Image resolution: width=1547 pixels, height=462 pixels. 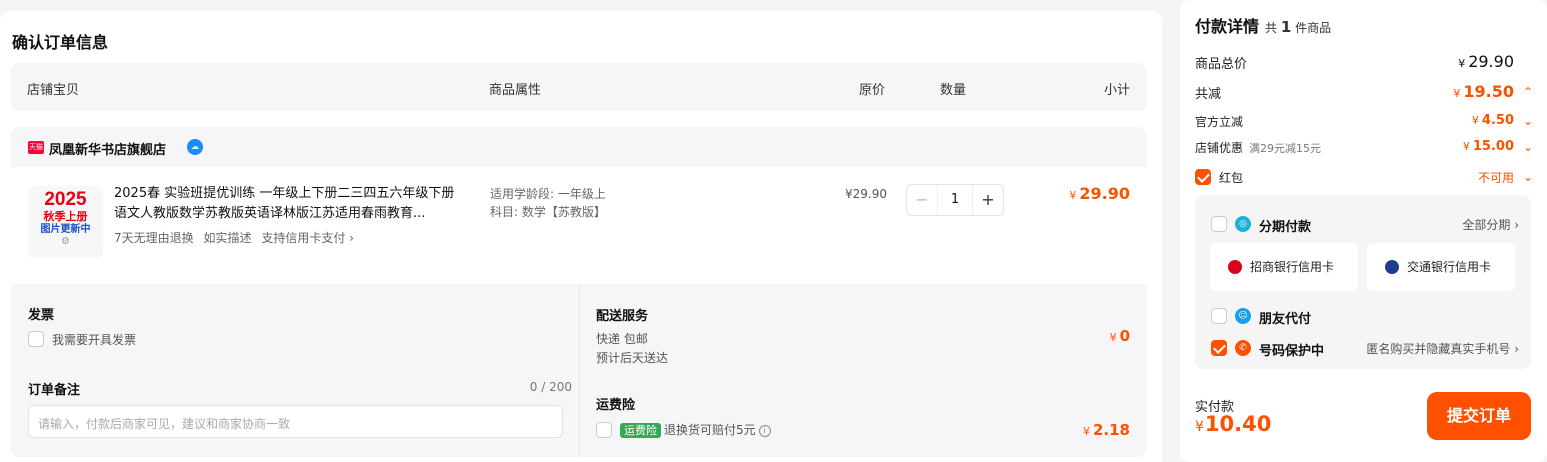 What do you see at coordinates (94, 339) in the screenshot?
I see `invoice-option-label: 我需要开具发票` at bounding box center [94, 339].